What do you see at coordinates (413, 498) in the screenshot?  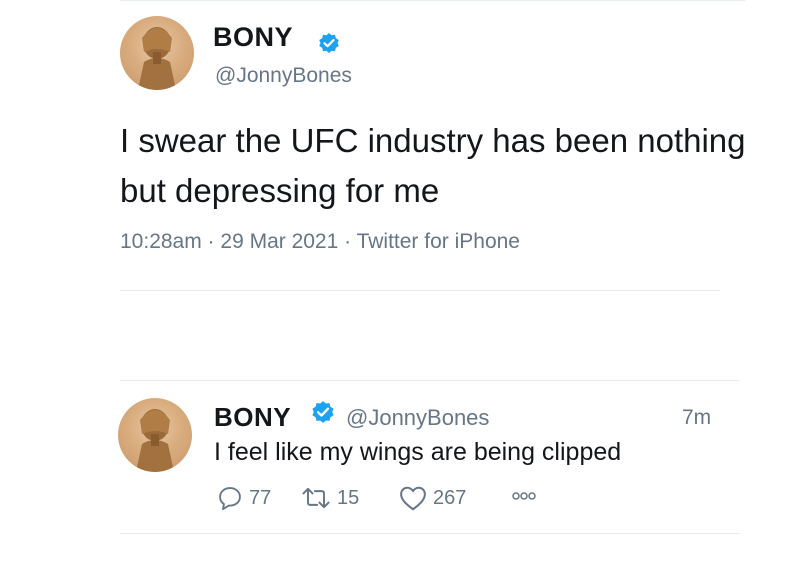 I see `like-icon` at bounding box center [413, 498].